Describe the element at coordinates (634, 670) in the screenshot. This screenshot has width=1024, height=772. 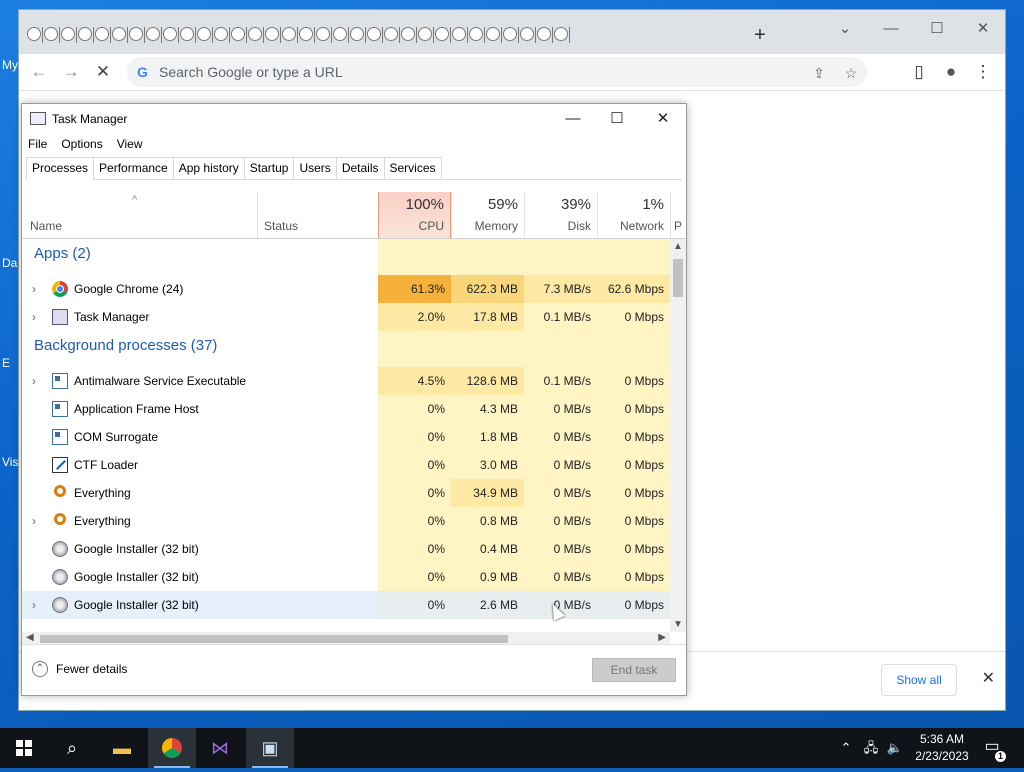
I see `end-task-button: End task` at that location.